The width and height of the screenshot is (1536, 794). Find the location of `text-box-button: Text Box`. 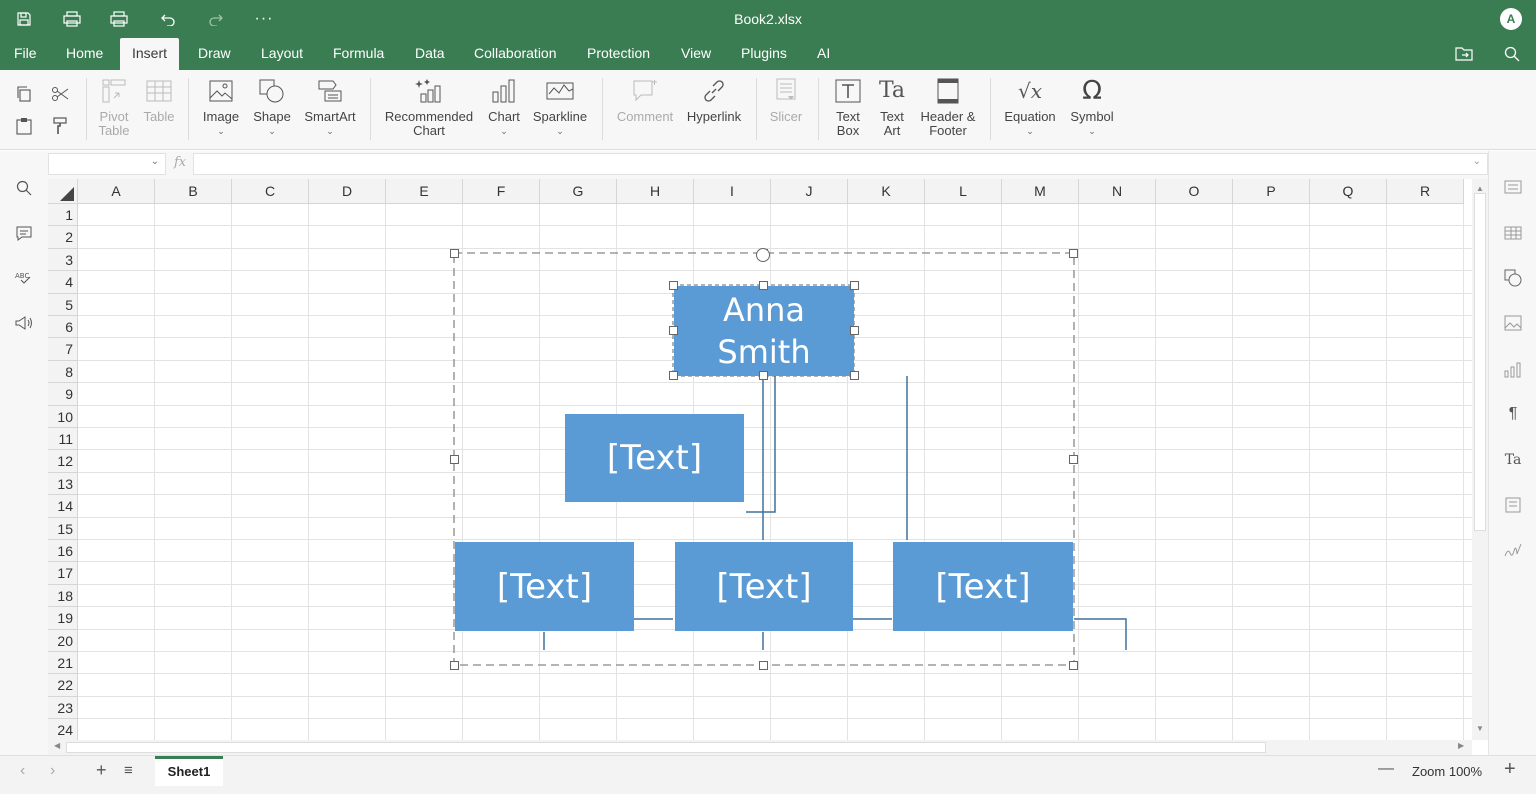

text-box-button: Text Box is located at coordinates (848, 107).